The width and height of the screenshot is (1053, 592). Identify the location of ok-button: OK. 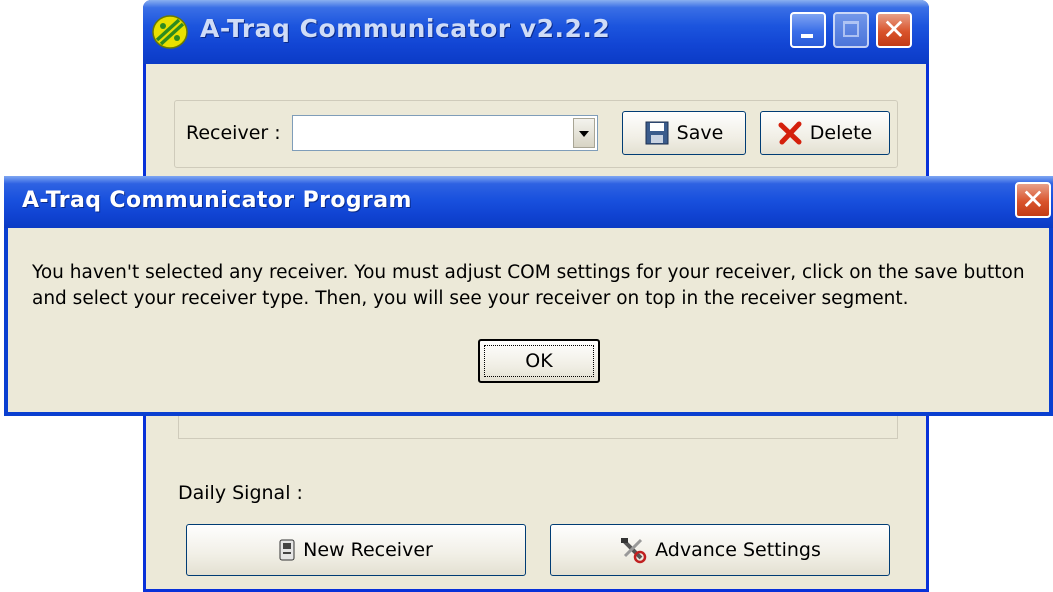
(539, 361).